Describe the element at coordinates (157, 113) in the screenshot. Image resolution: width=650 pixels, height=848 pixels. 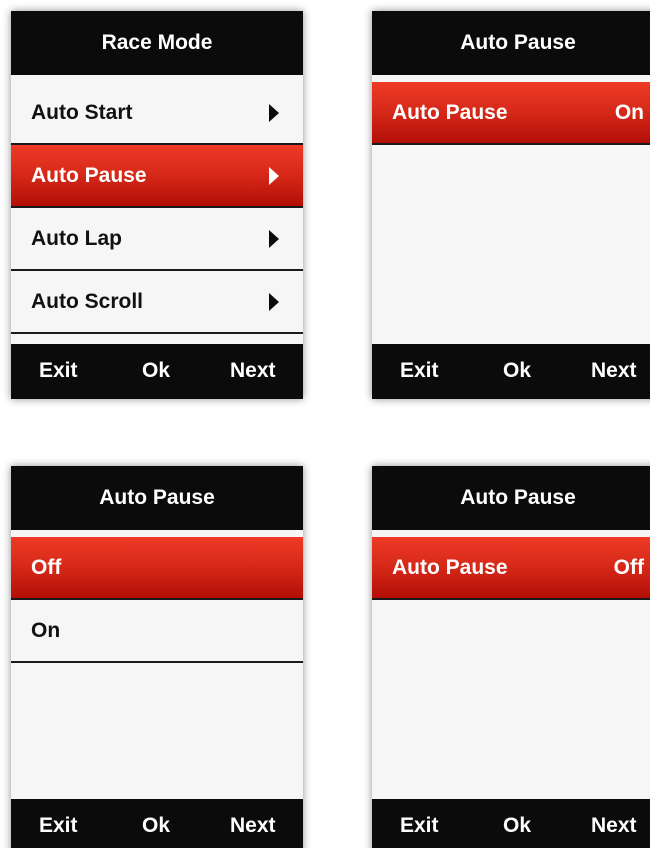
I see `menu-item-auto-start: Auto Start` at that location.